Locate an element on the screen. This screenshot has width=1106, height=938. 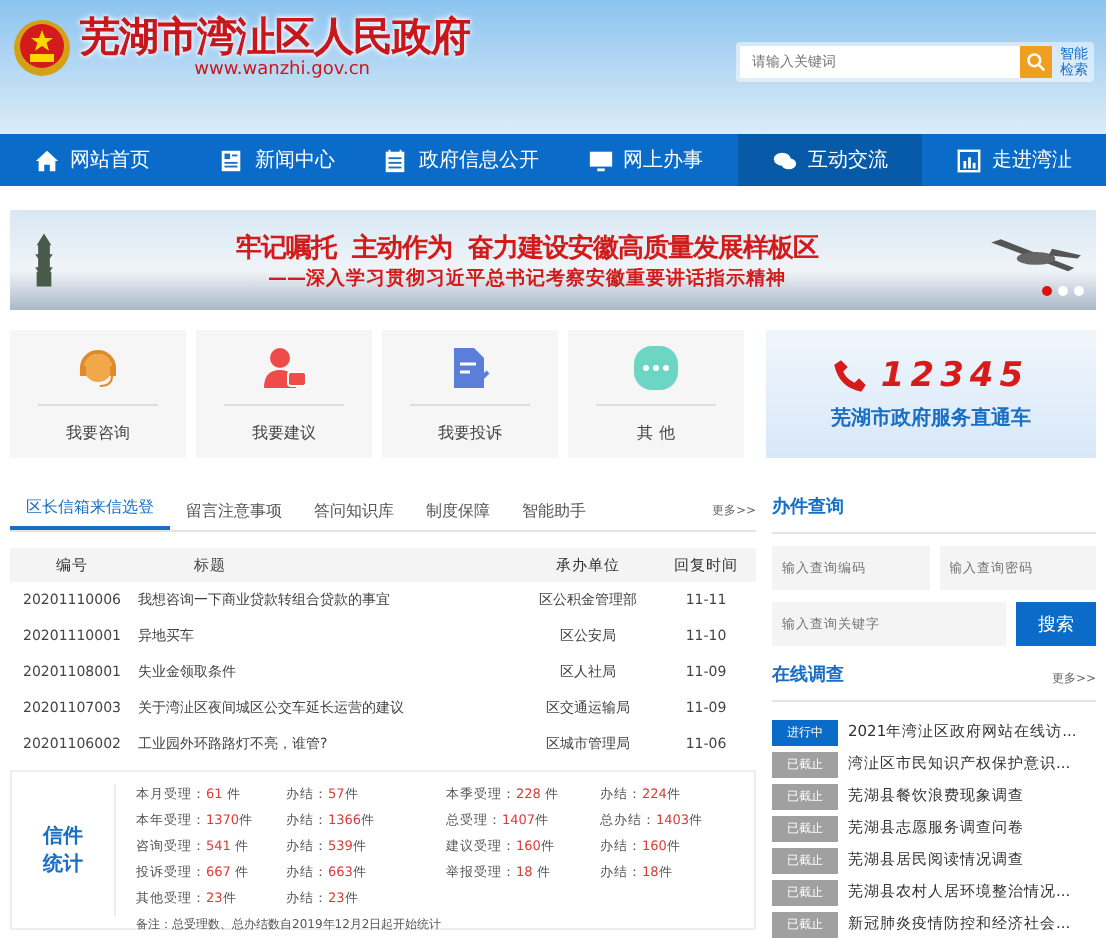
emblem-icon is located at coordinates (42, 47).